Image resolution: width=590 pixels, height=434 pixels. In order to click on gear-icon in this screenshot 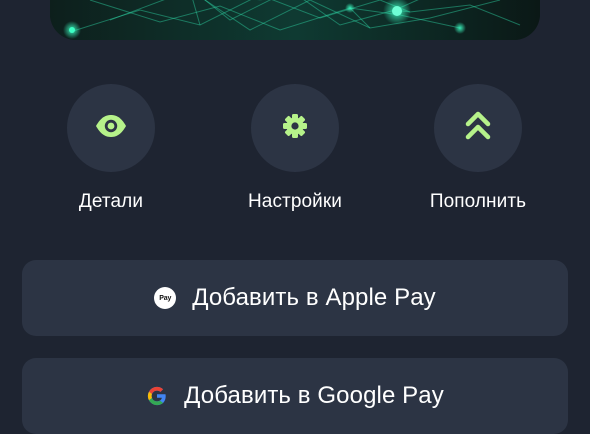, I will do `click(295, 128)`.